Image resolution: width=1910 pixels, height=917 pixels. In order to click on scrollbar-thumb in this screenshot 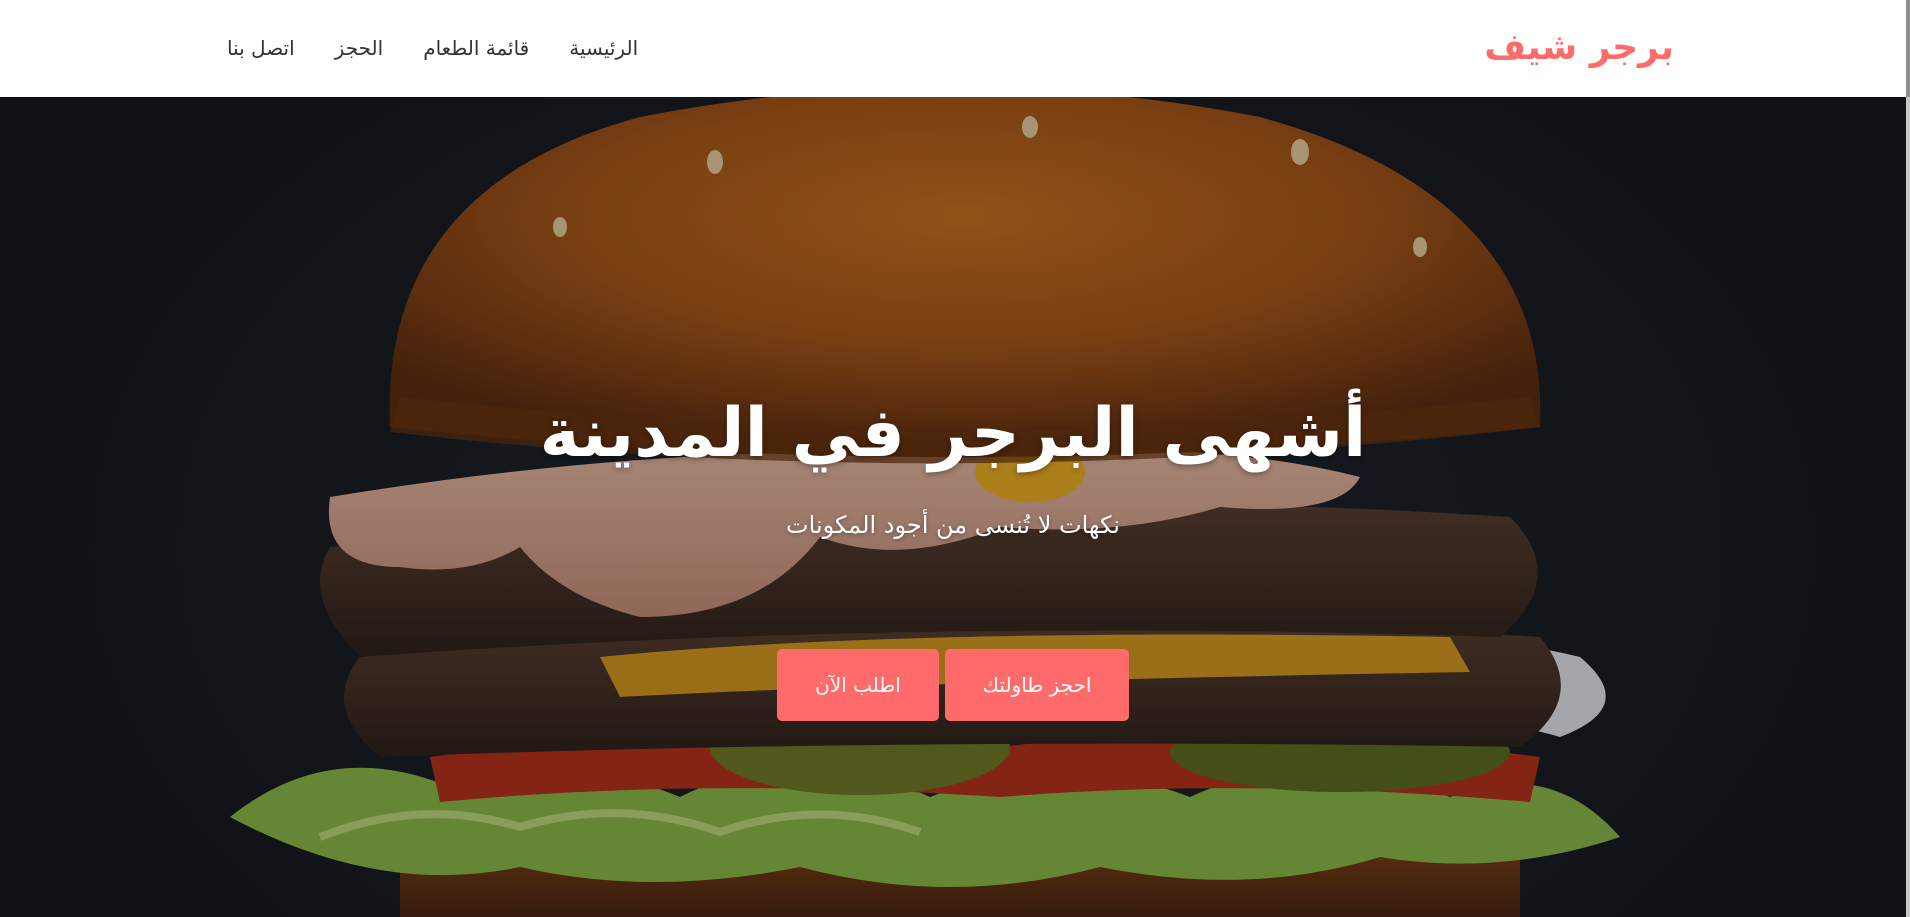, I will do `click(1908, 48)`.